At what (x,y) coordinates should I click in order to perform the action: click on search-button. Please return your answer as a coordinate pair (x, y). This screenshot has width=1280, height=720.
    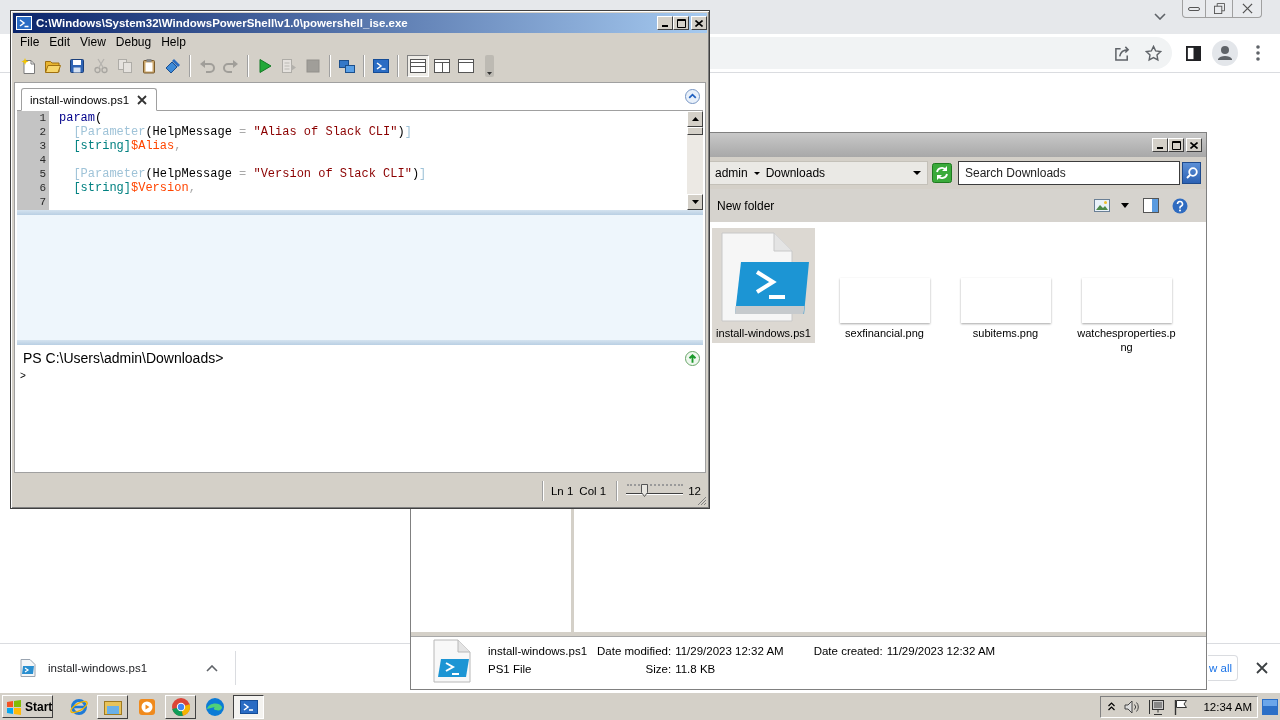
    Looking at the image, I should click on (1191, 173).